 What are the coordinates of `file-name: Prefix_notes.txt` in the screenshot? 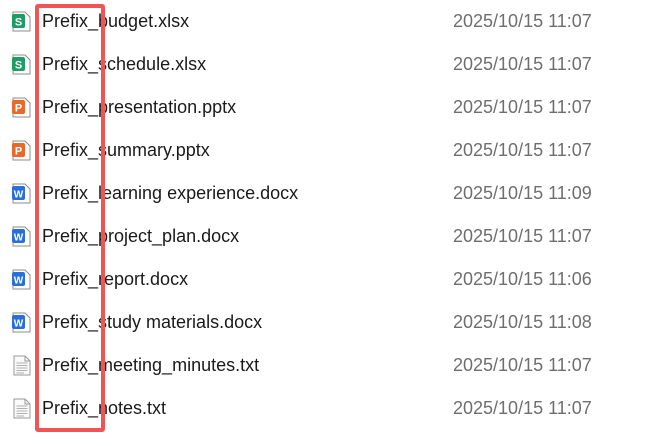 It's located at (104, 408).